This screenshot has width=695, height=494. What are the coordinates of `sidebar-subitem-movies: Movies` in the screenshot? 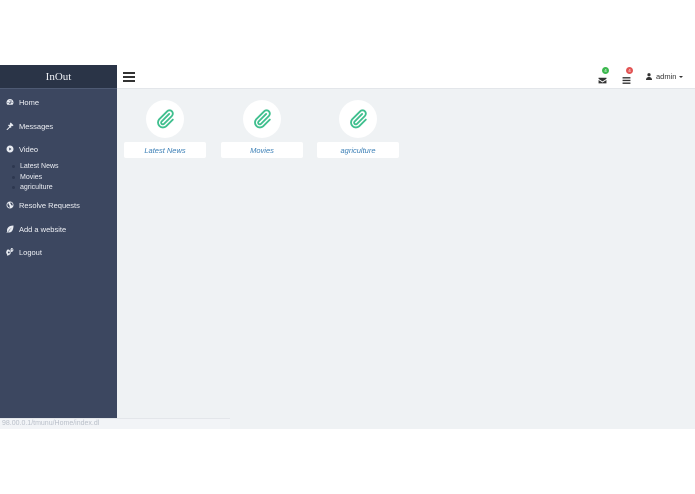 It's located at (27, 177).